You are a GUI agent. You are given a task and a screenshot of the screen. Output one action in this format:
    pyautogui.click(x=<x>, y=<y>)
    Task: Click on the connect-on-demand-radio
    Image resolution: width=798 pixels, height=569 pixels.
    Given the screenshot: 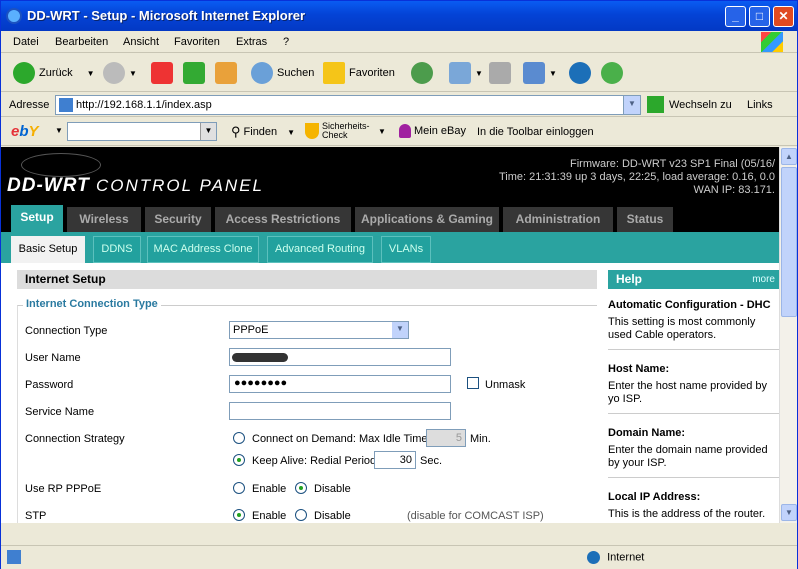 What is the action you would take?
    pyautogui.click(x=239, y=438)
    